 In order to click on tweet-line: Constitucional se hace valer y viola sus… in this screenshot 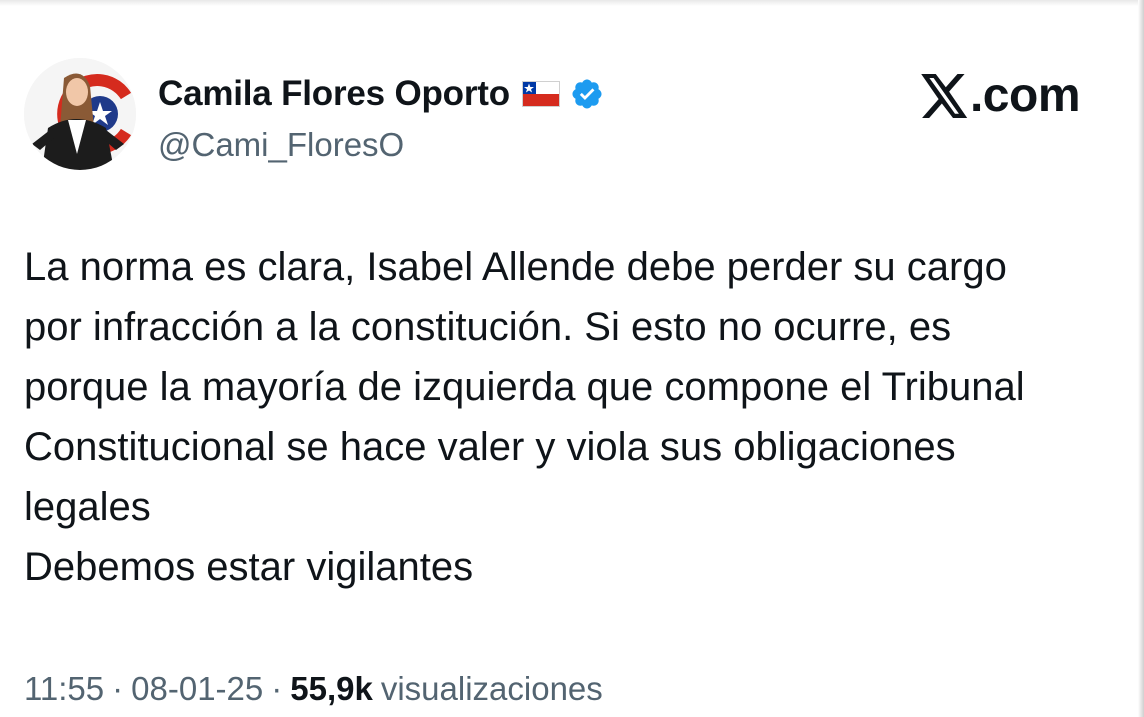, I will do `click(490, 447)`.